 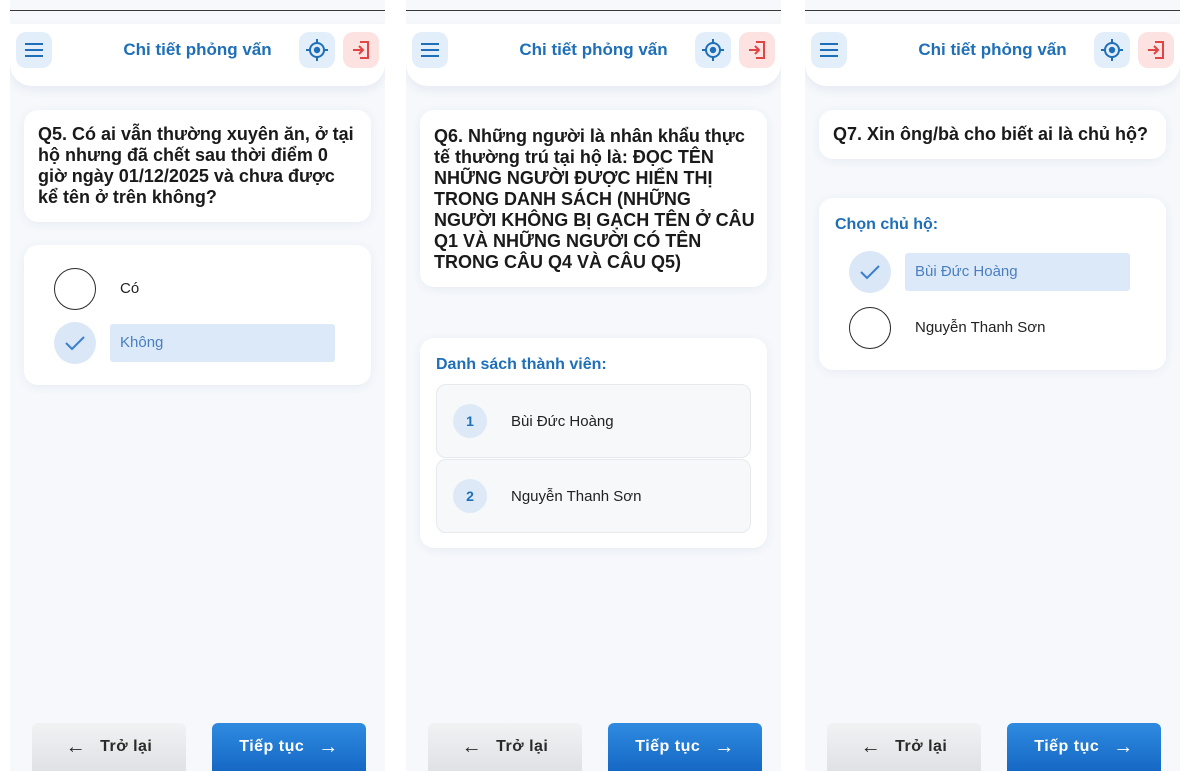 I want to click on list-item: 2 Nguyễn Thanh Sơn, so click(x=593, y=496).